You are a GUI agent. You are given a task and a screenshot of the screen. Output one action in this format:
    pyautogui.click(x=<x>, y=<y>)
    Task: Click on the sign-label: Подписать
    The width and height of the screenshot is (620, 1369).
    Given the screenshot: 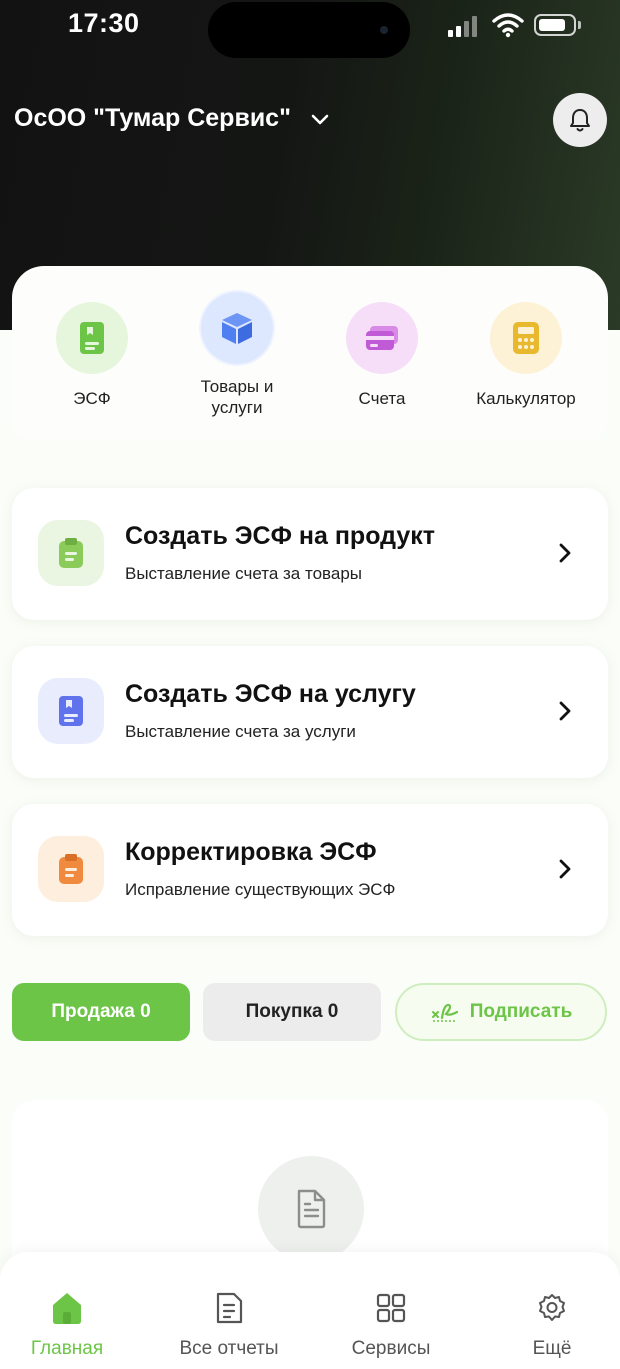 What is the action you would take?
    pyautogui.click(x=521, y=1011)
    